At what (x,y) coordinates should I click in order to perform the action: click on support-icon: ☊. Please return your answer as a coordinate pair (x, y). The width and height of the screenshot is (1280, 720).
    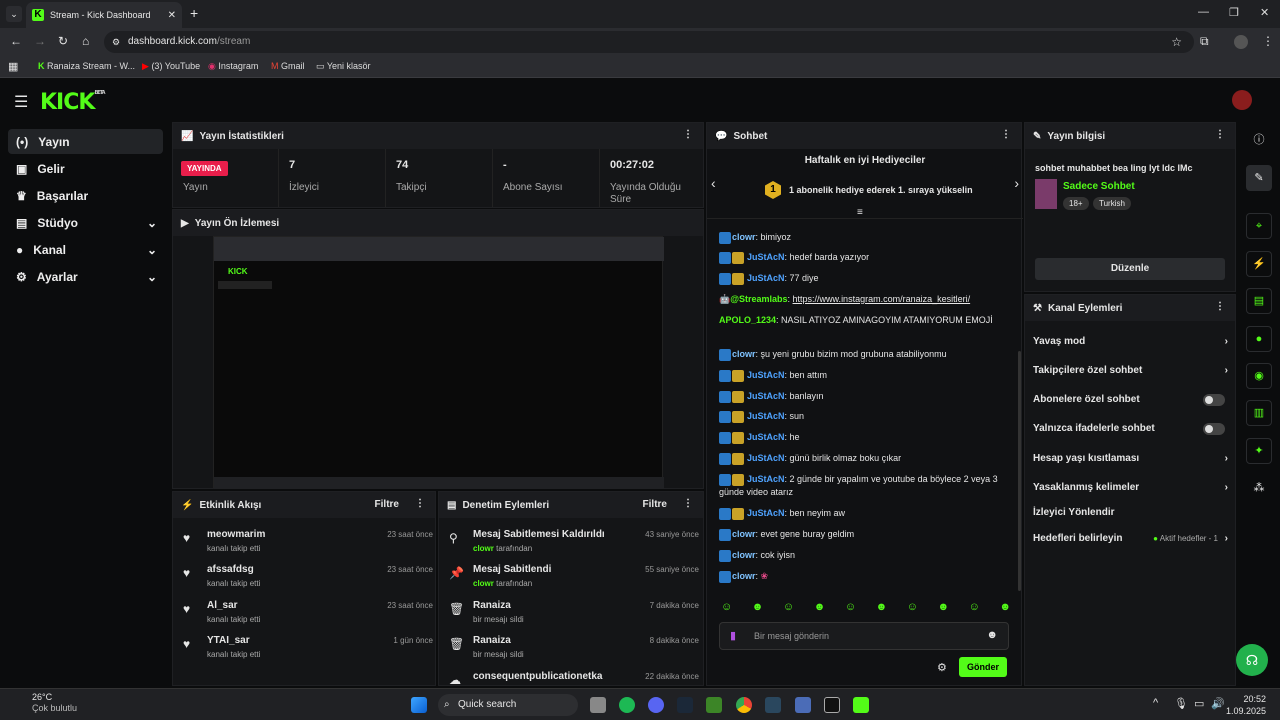
    Looking at the image, I should click on (1252, 660).